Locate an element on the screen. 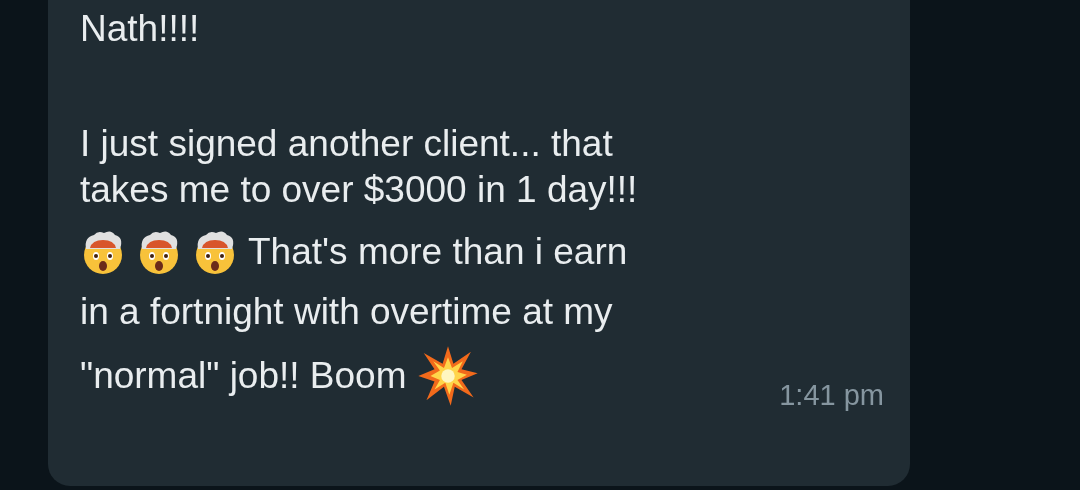 The height and width of the screenshot is (490, 1080). message-text: I just signed another client... that is located at coordinates (346, 144).